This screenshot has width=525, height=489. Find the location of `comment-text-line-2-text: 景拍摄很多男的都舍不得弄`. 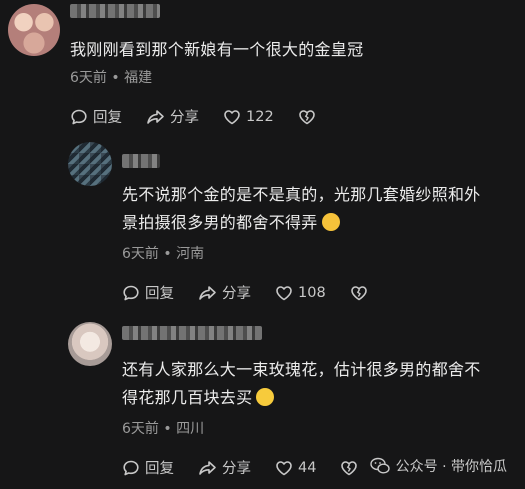

comment-text-line-2-text: 景拍摄很多男的都舍不得弄 is located at coordinates (220, 222).